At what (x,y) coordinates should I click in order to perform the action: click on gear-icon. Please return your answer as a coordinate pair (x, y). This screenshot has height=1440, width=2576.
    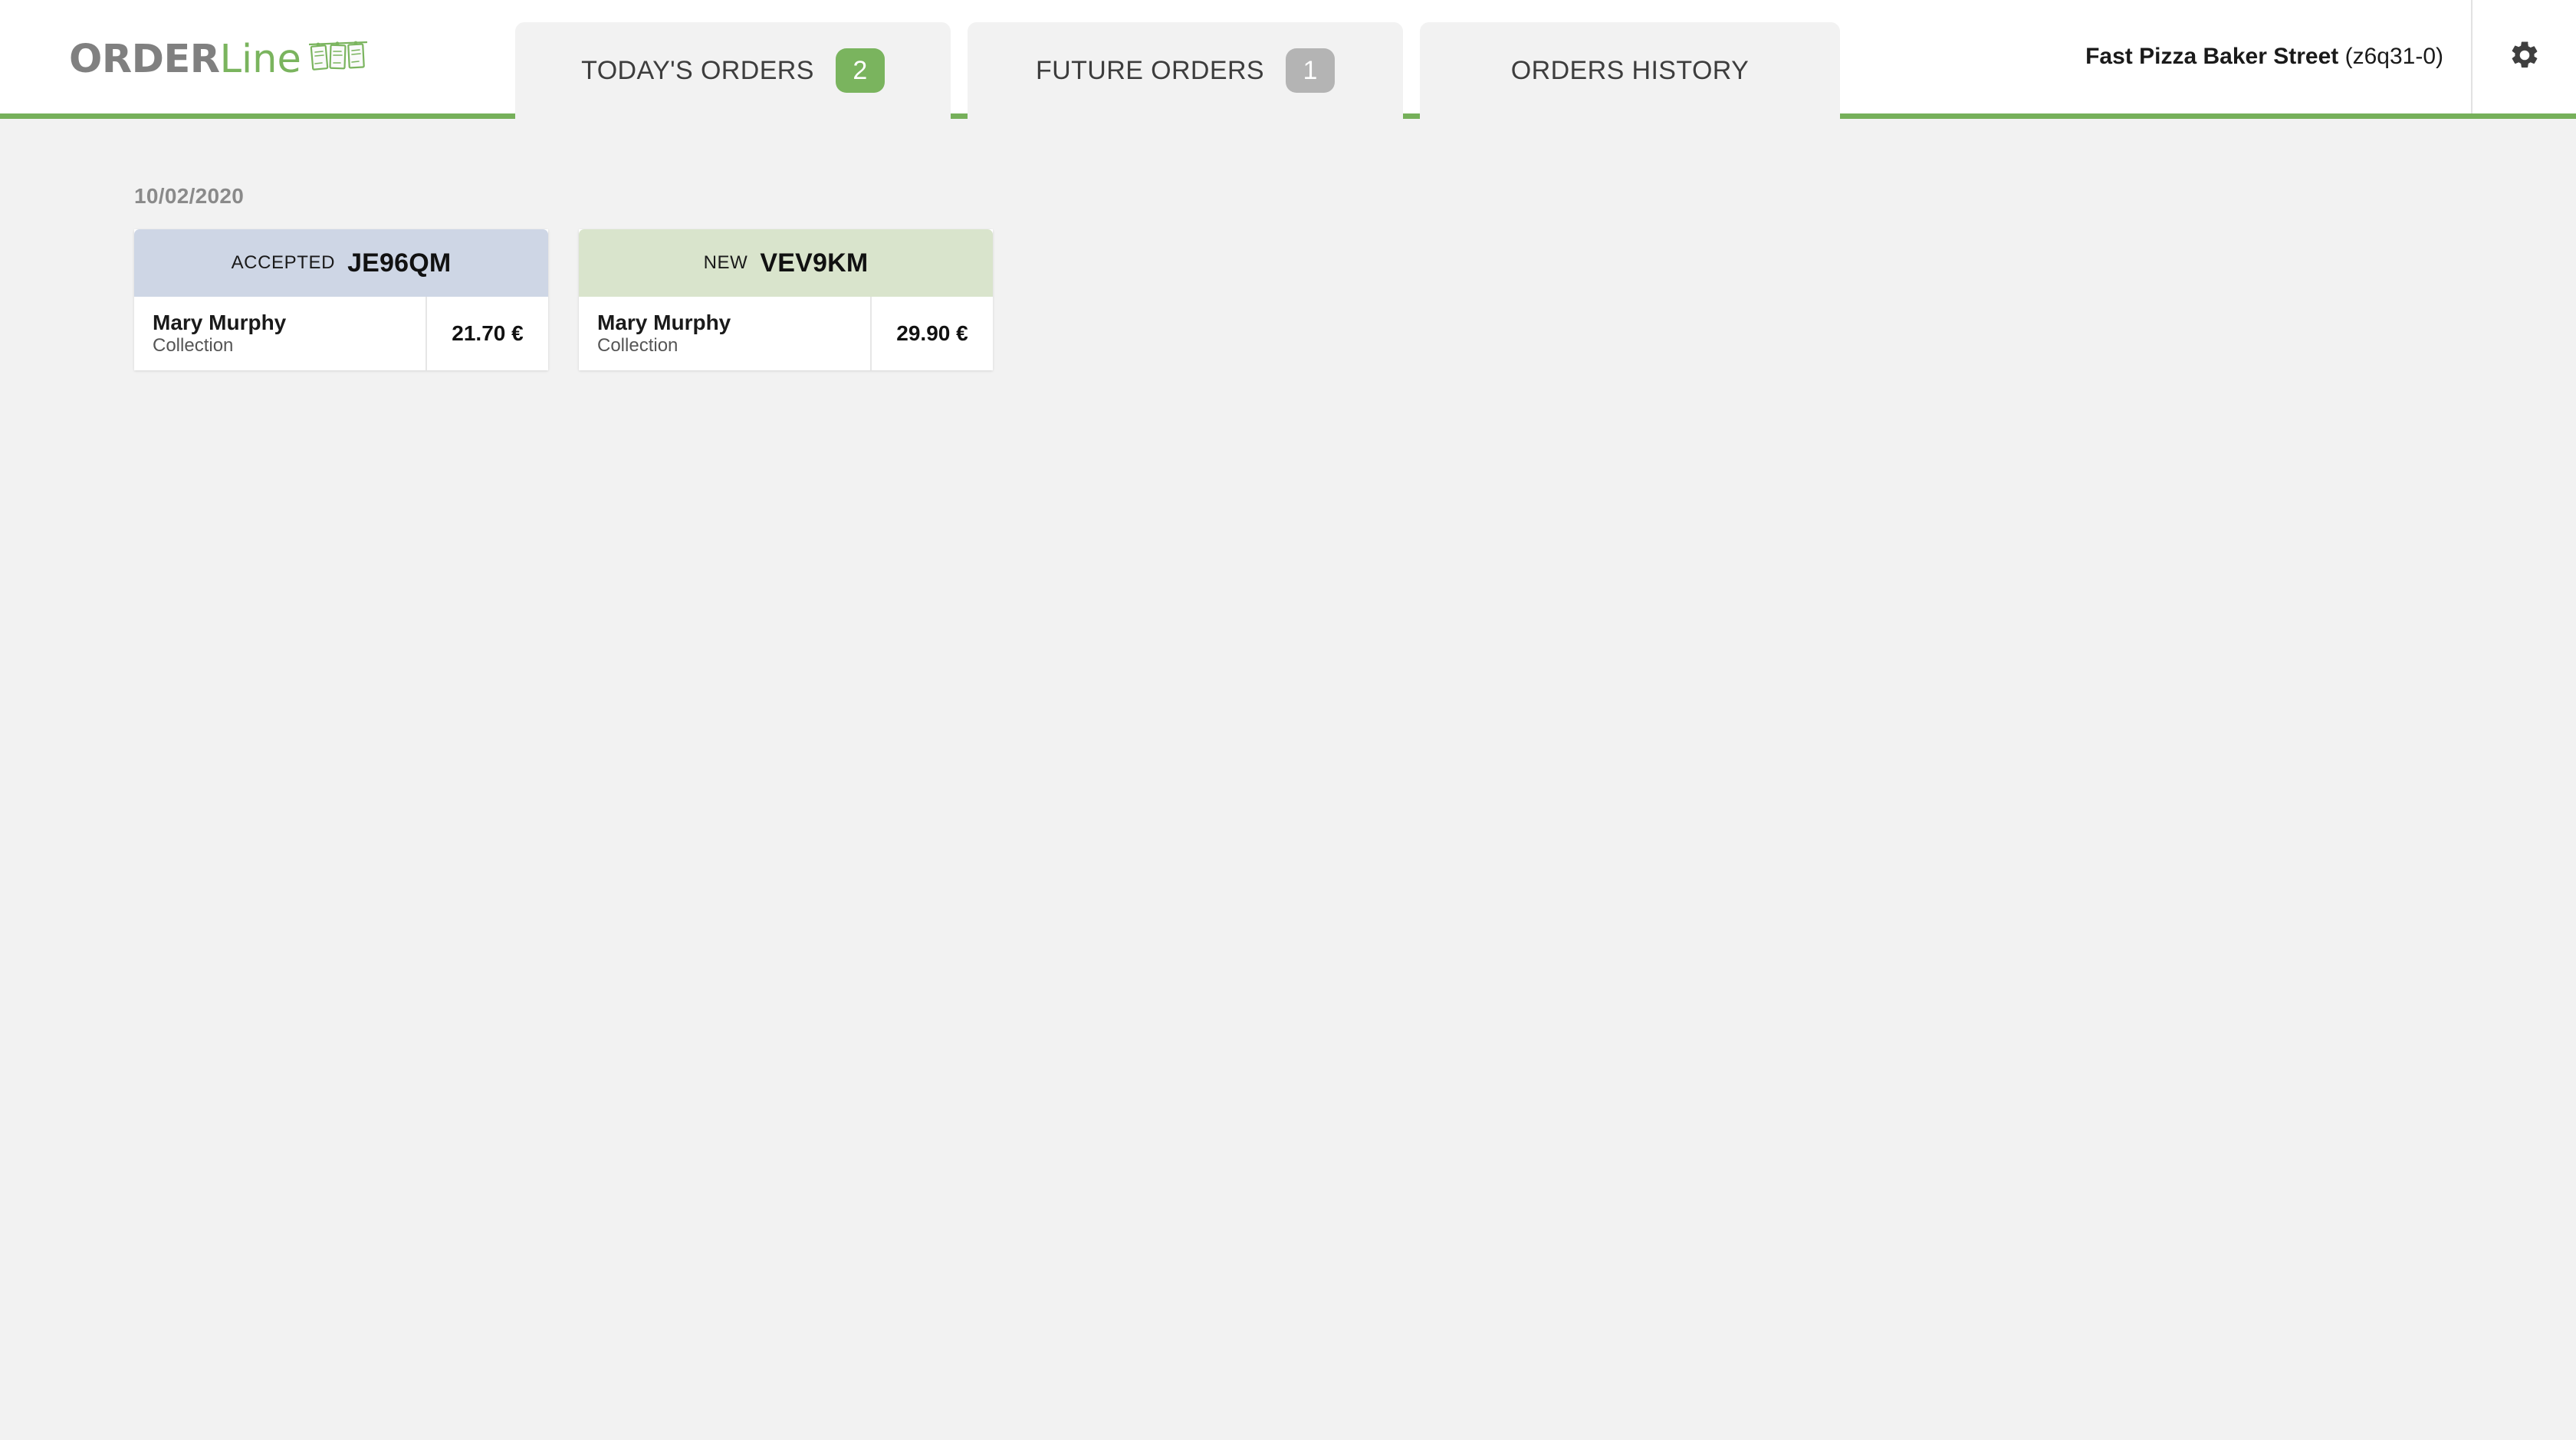
    Looking at the image, I should click on (2525, 57).